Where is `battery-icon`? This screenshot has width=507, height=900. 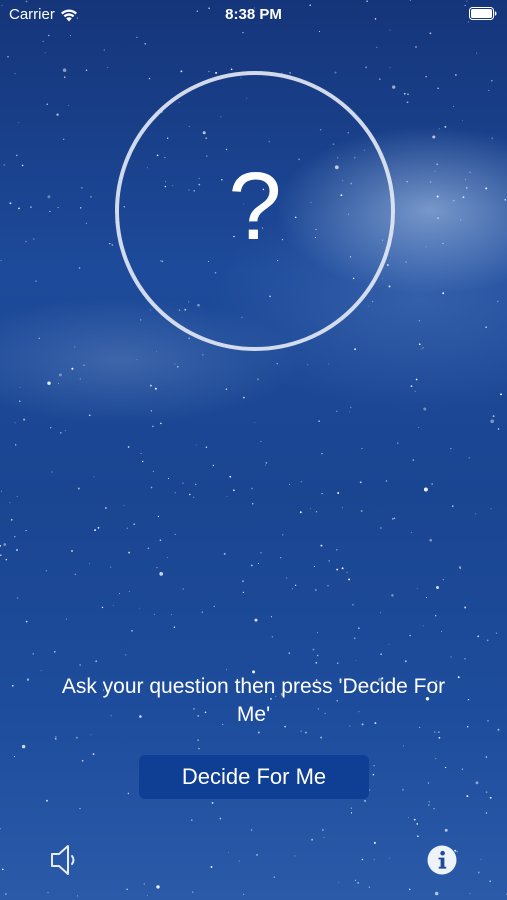 battery-icon is located at coordinates (483, 13).